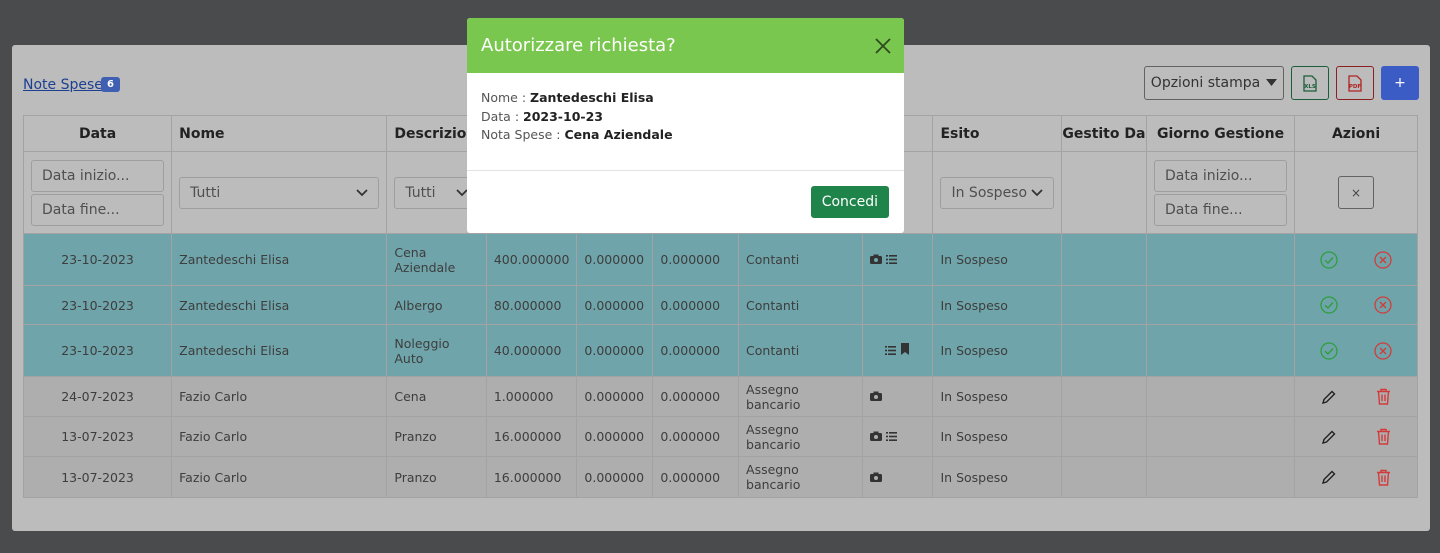 Image resolution: width=1440 pixels, height=553 pixels. What do you see at coordinates (436, 477) in the screenshot?
I see `row-descrizione: Pranzo` at bounding box center [436, 477].